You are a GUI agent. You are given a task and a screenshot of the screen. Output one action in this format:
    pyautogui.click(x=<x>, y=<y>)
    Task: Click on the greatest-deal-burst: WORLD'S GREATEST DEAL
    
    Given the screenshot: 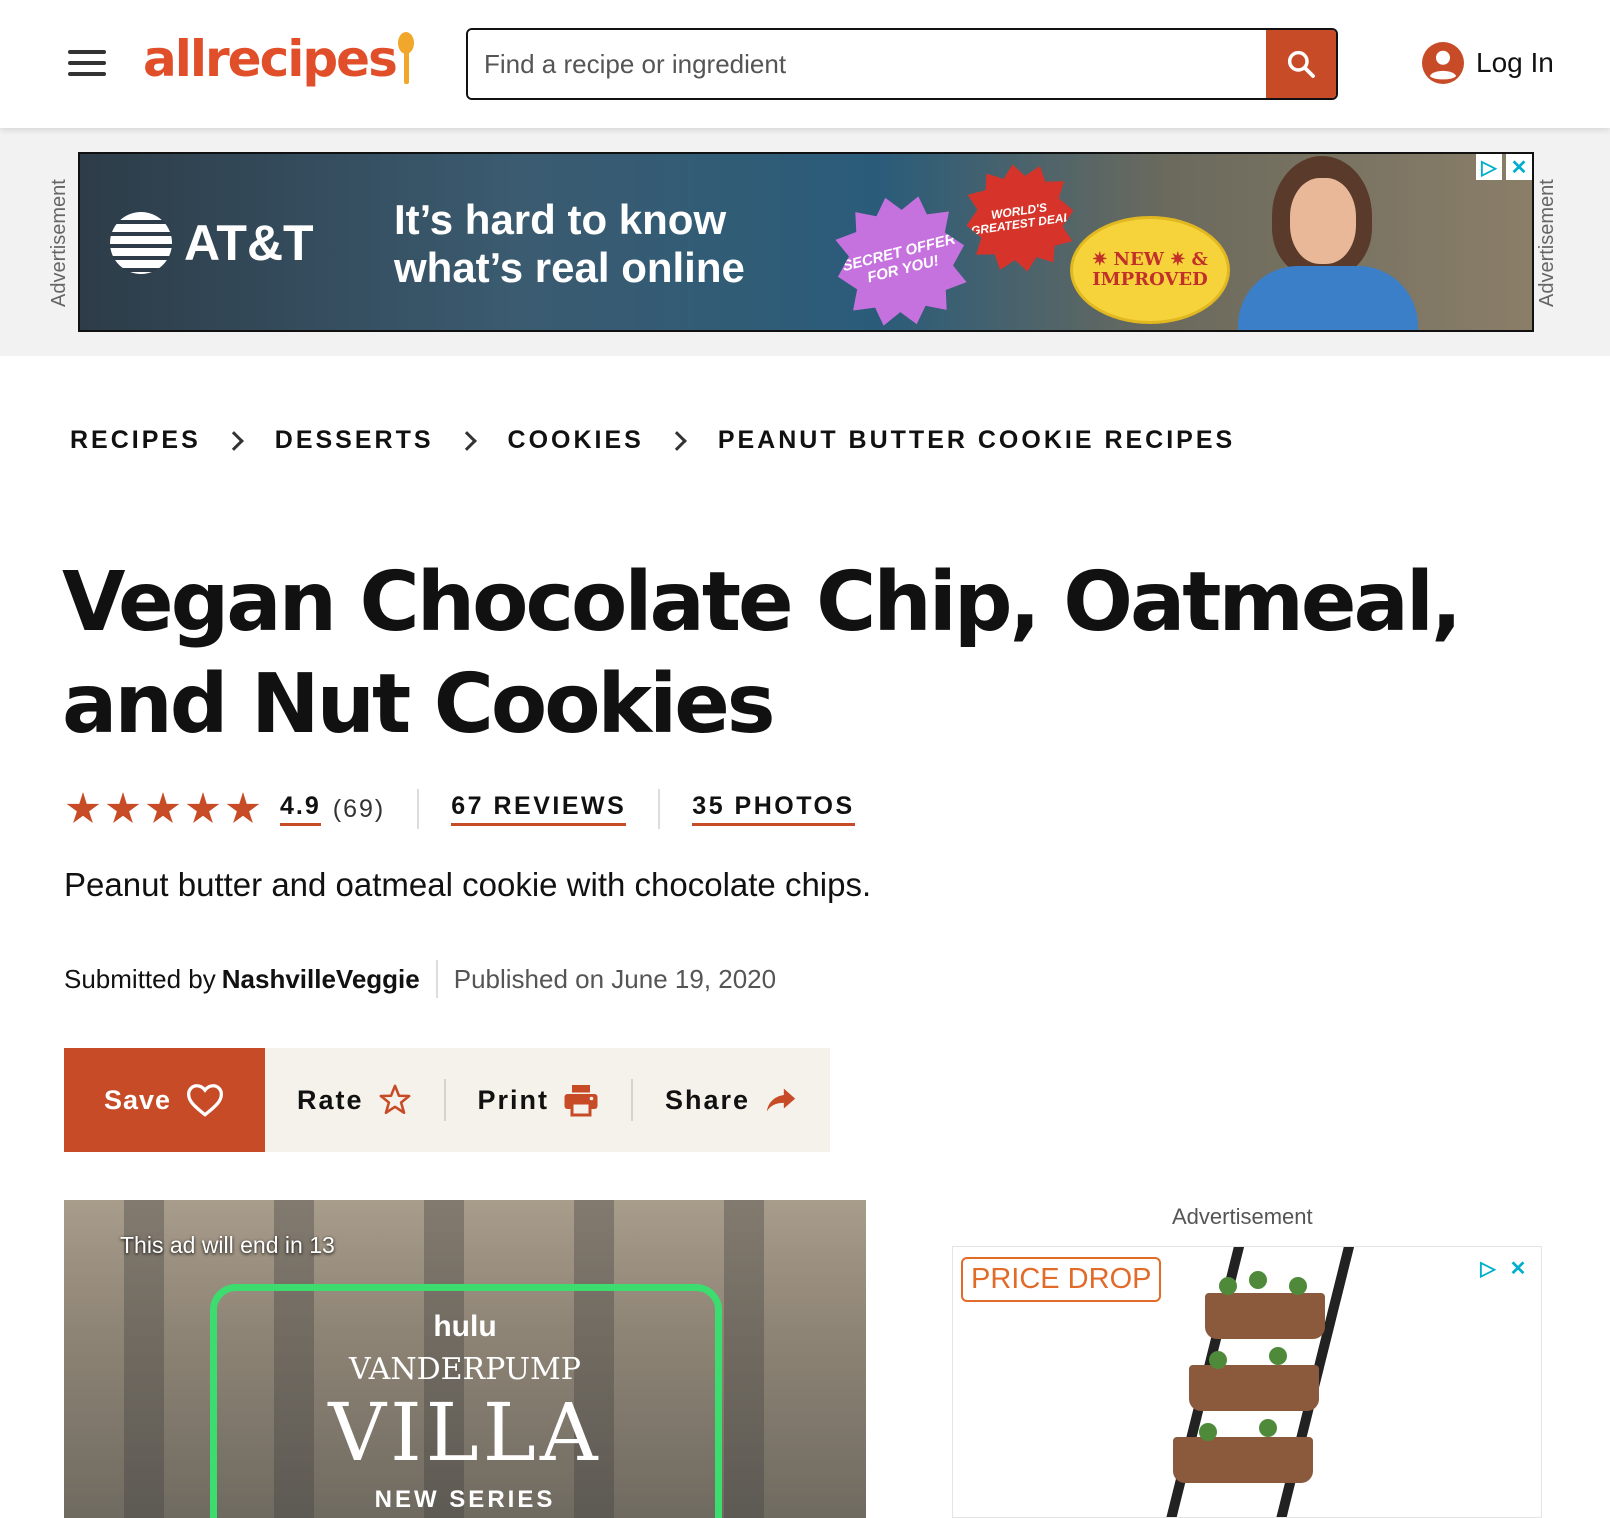 What is the action you would take?
    pyautogui.click(x=1020, y=218)
    